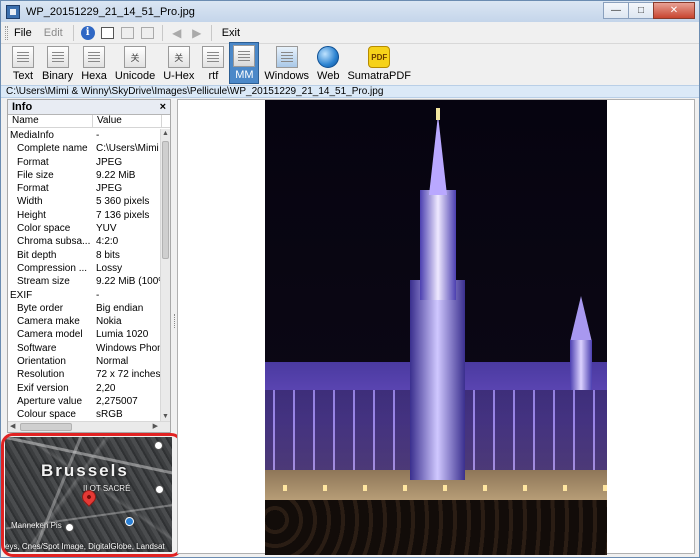  I want to click on tool-hexa: Hexa, so click(94, 64).